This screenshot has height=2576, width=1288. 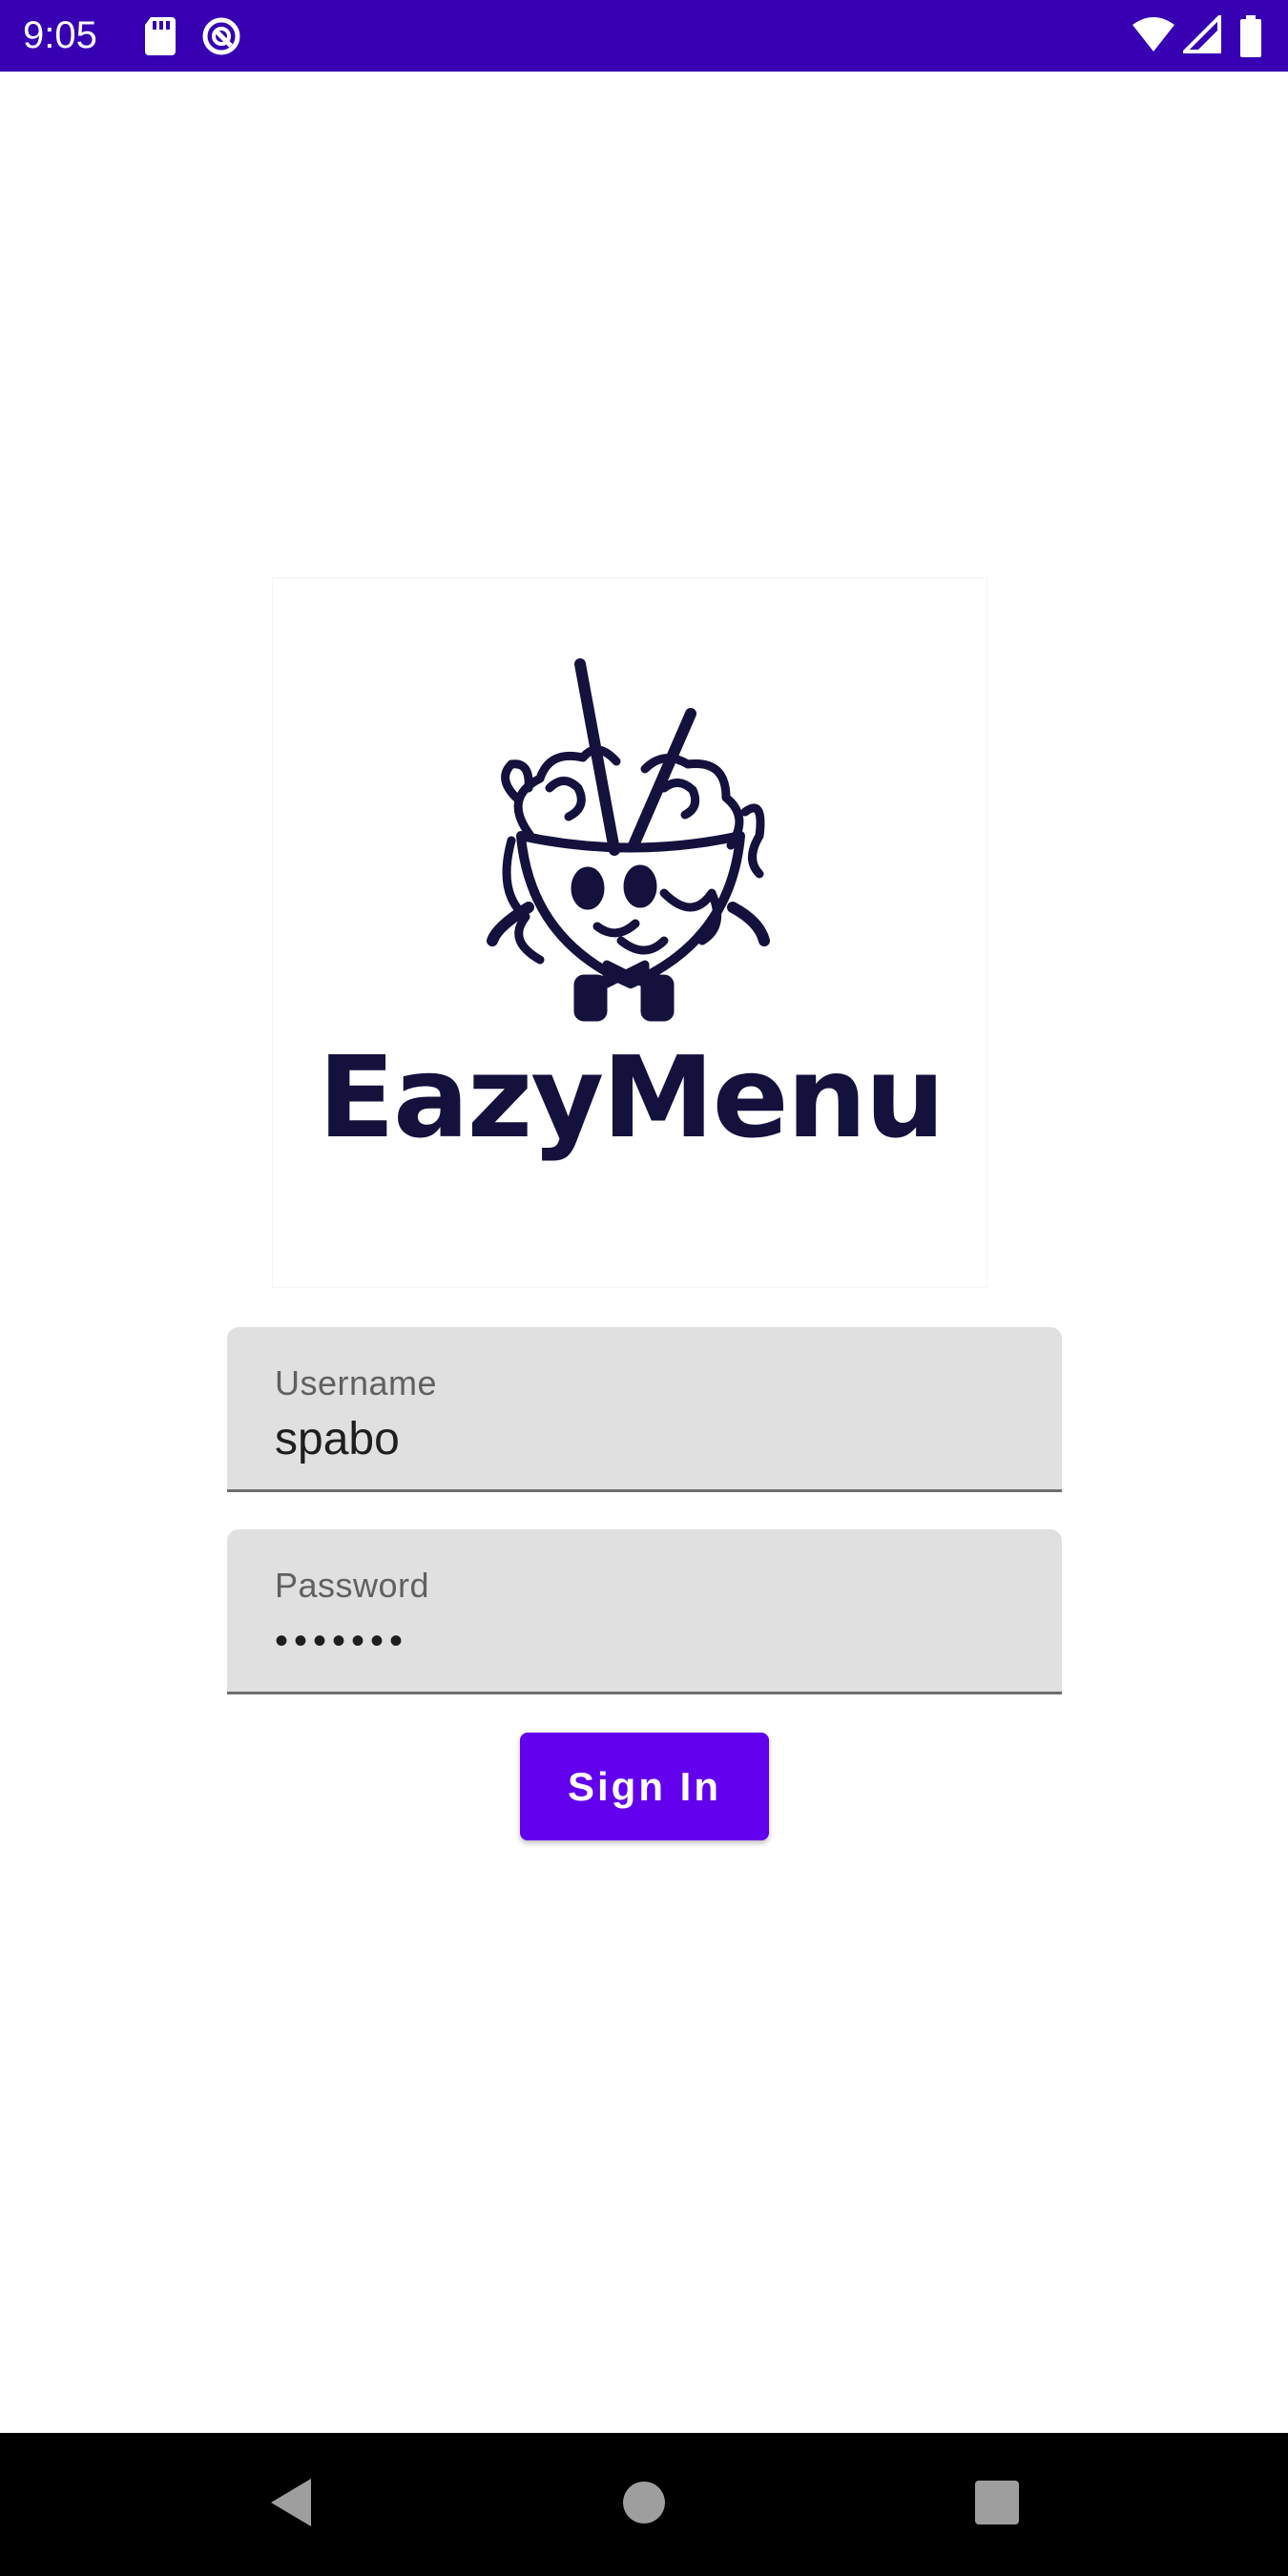 I want to click on recents-icon, so click(x=997, y=2505).